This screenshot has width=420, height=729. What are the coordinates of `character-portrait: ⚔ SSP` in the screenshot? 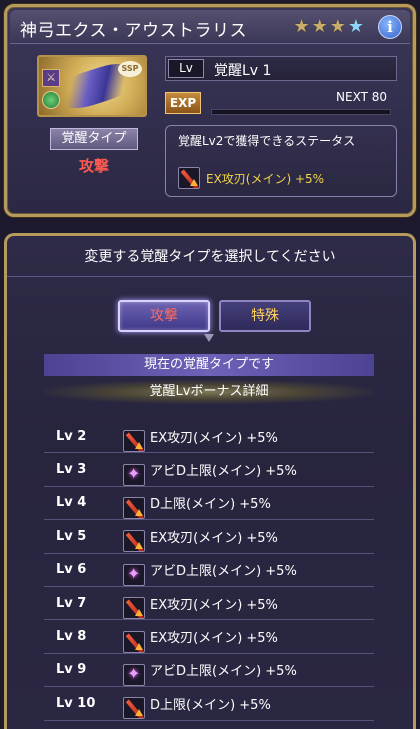 It's located at (92, 86).